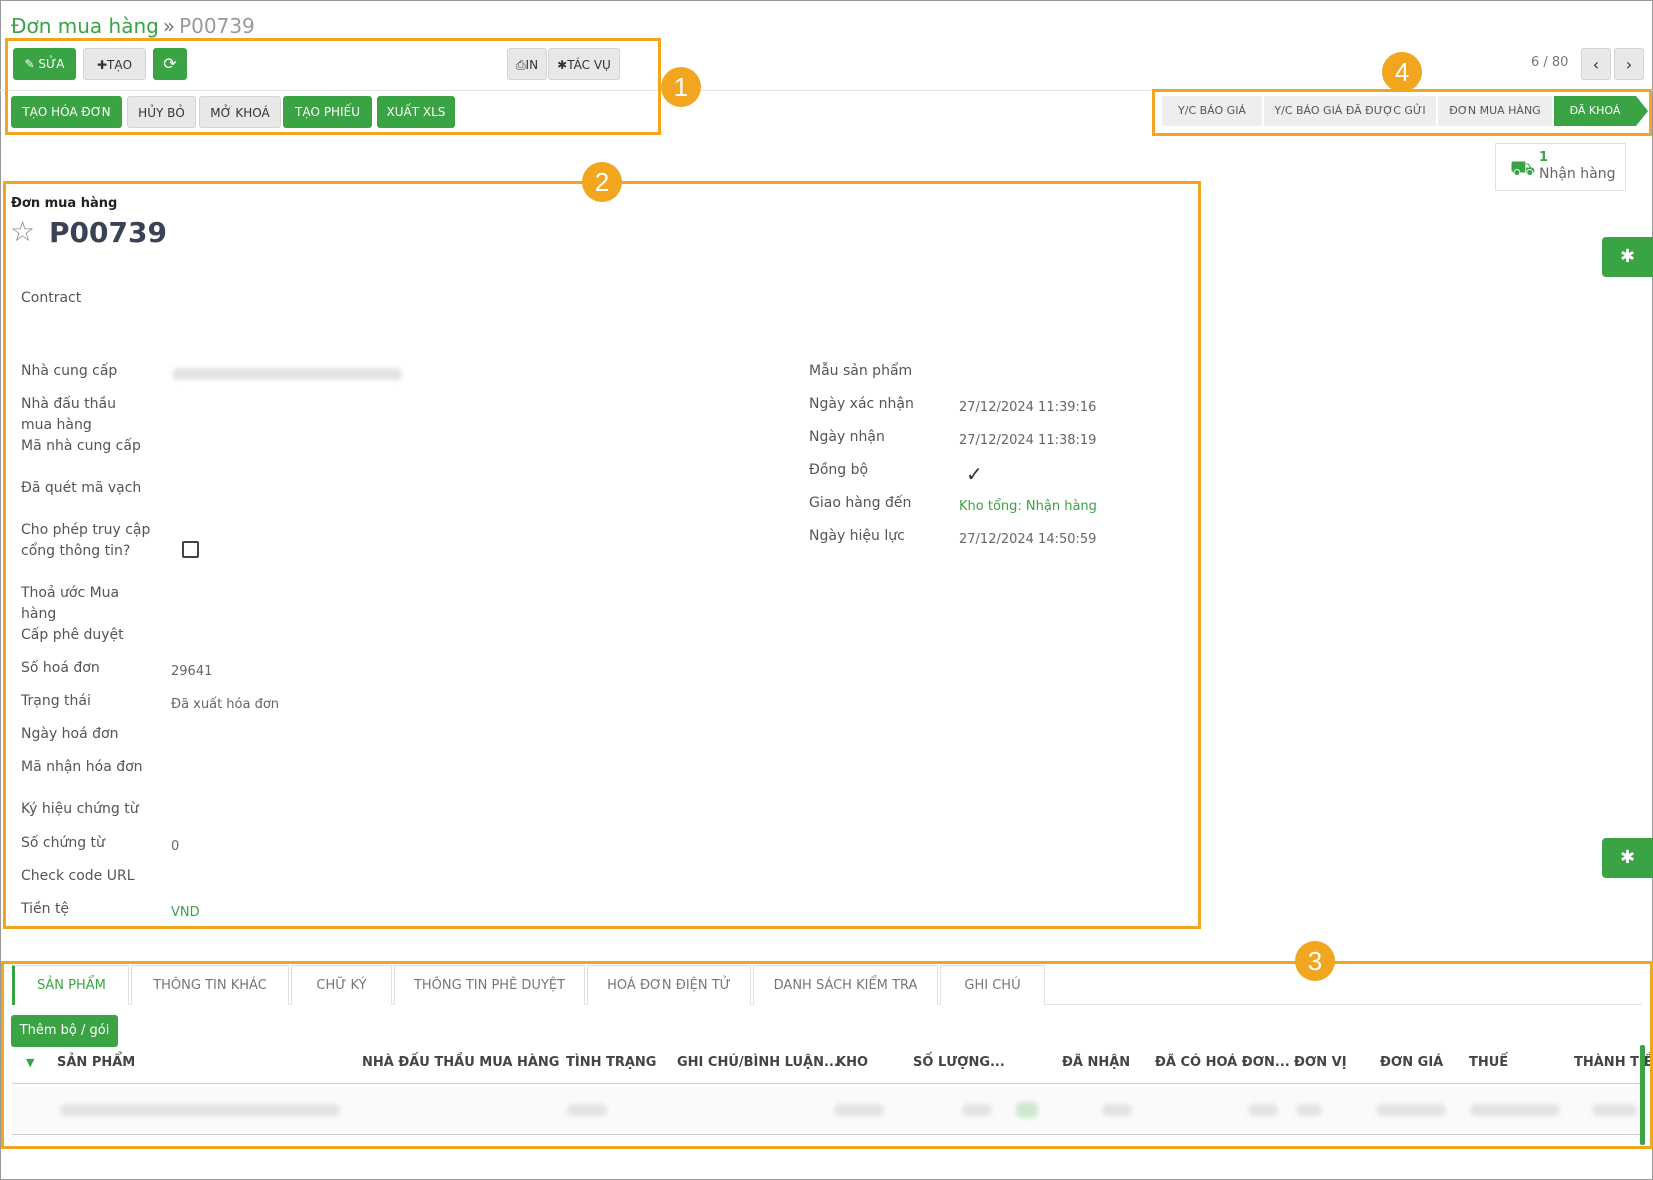 The width and height of the screenshot is (1653, 1180). What do you see at coordinates (1550, 62) in the screenshot?
I see `pager-text: 6 / 80` at bounding box center [1550, 62].